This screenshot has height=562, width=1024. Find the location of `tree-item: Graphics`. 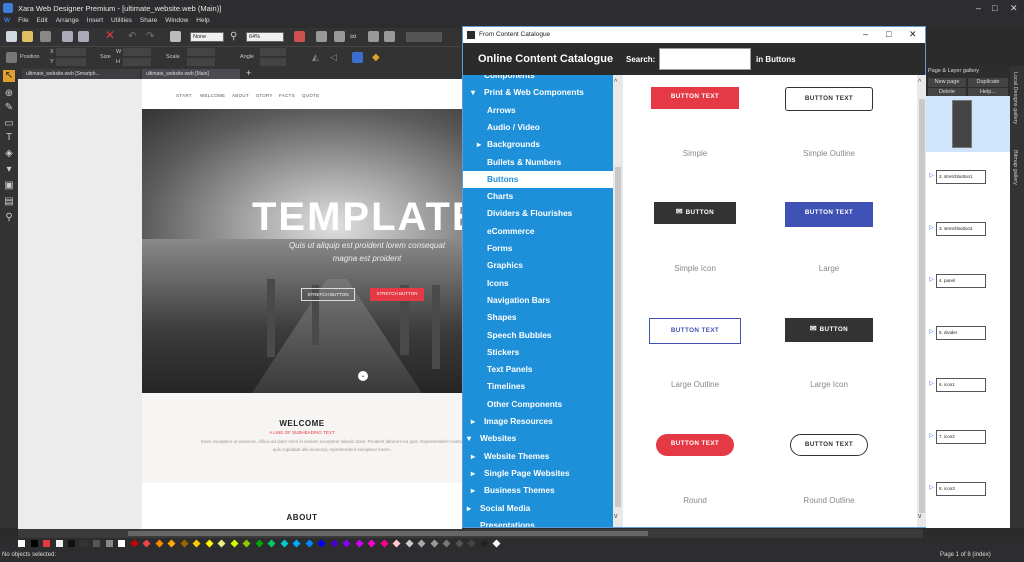

tree-item: Graphics is located at coordinates (538, 265).